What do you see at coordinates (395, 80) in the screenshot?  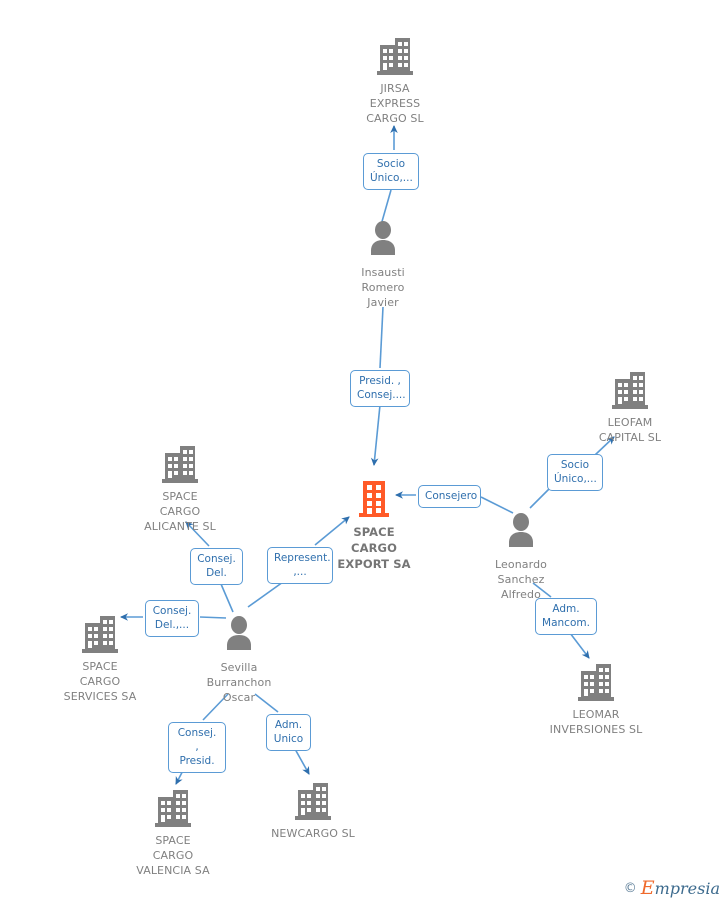 I see `node-jirsa-express-cargo: JIRSA EXPRESS CARGO SL` at bounding box center [395, 80].